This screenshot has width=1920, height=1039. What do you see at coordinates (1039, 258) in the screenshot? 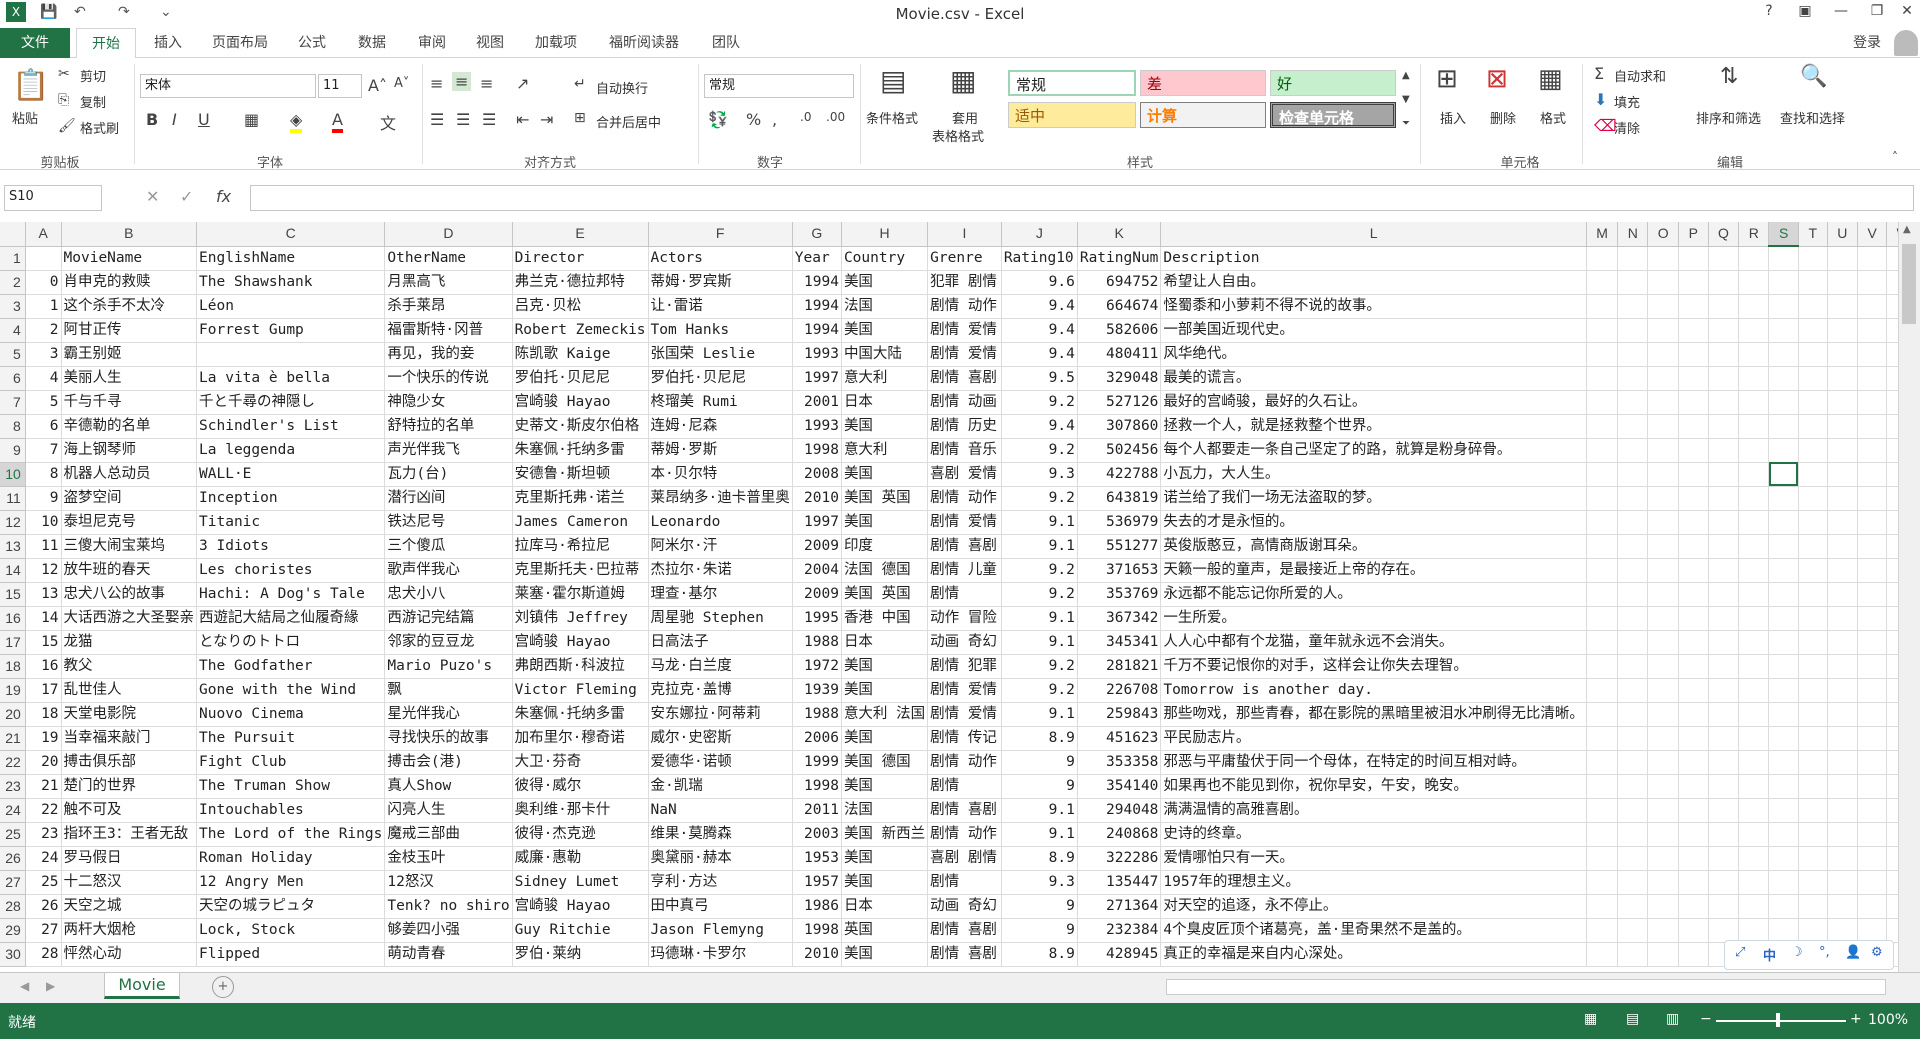
I see `cell: Rating10` at bounding box center [1039, 258].